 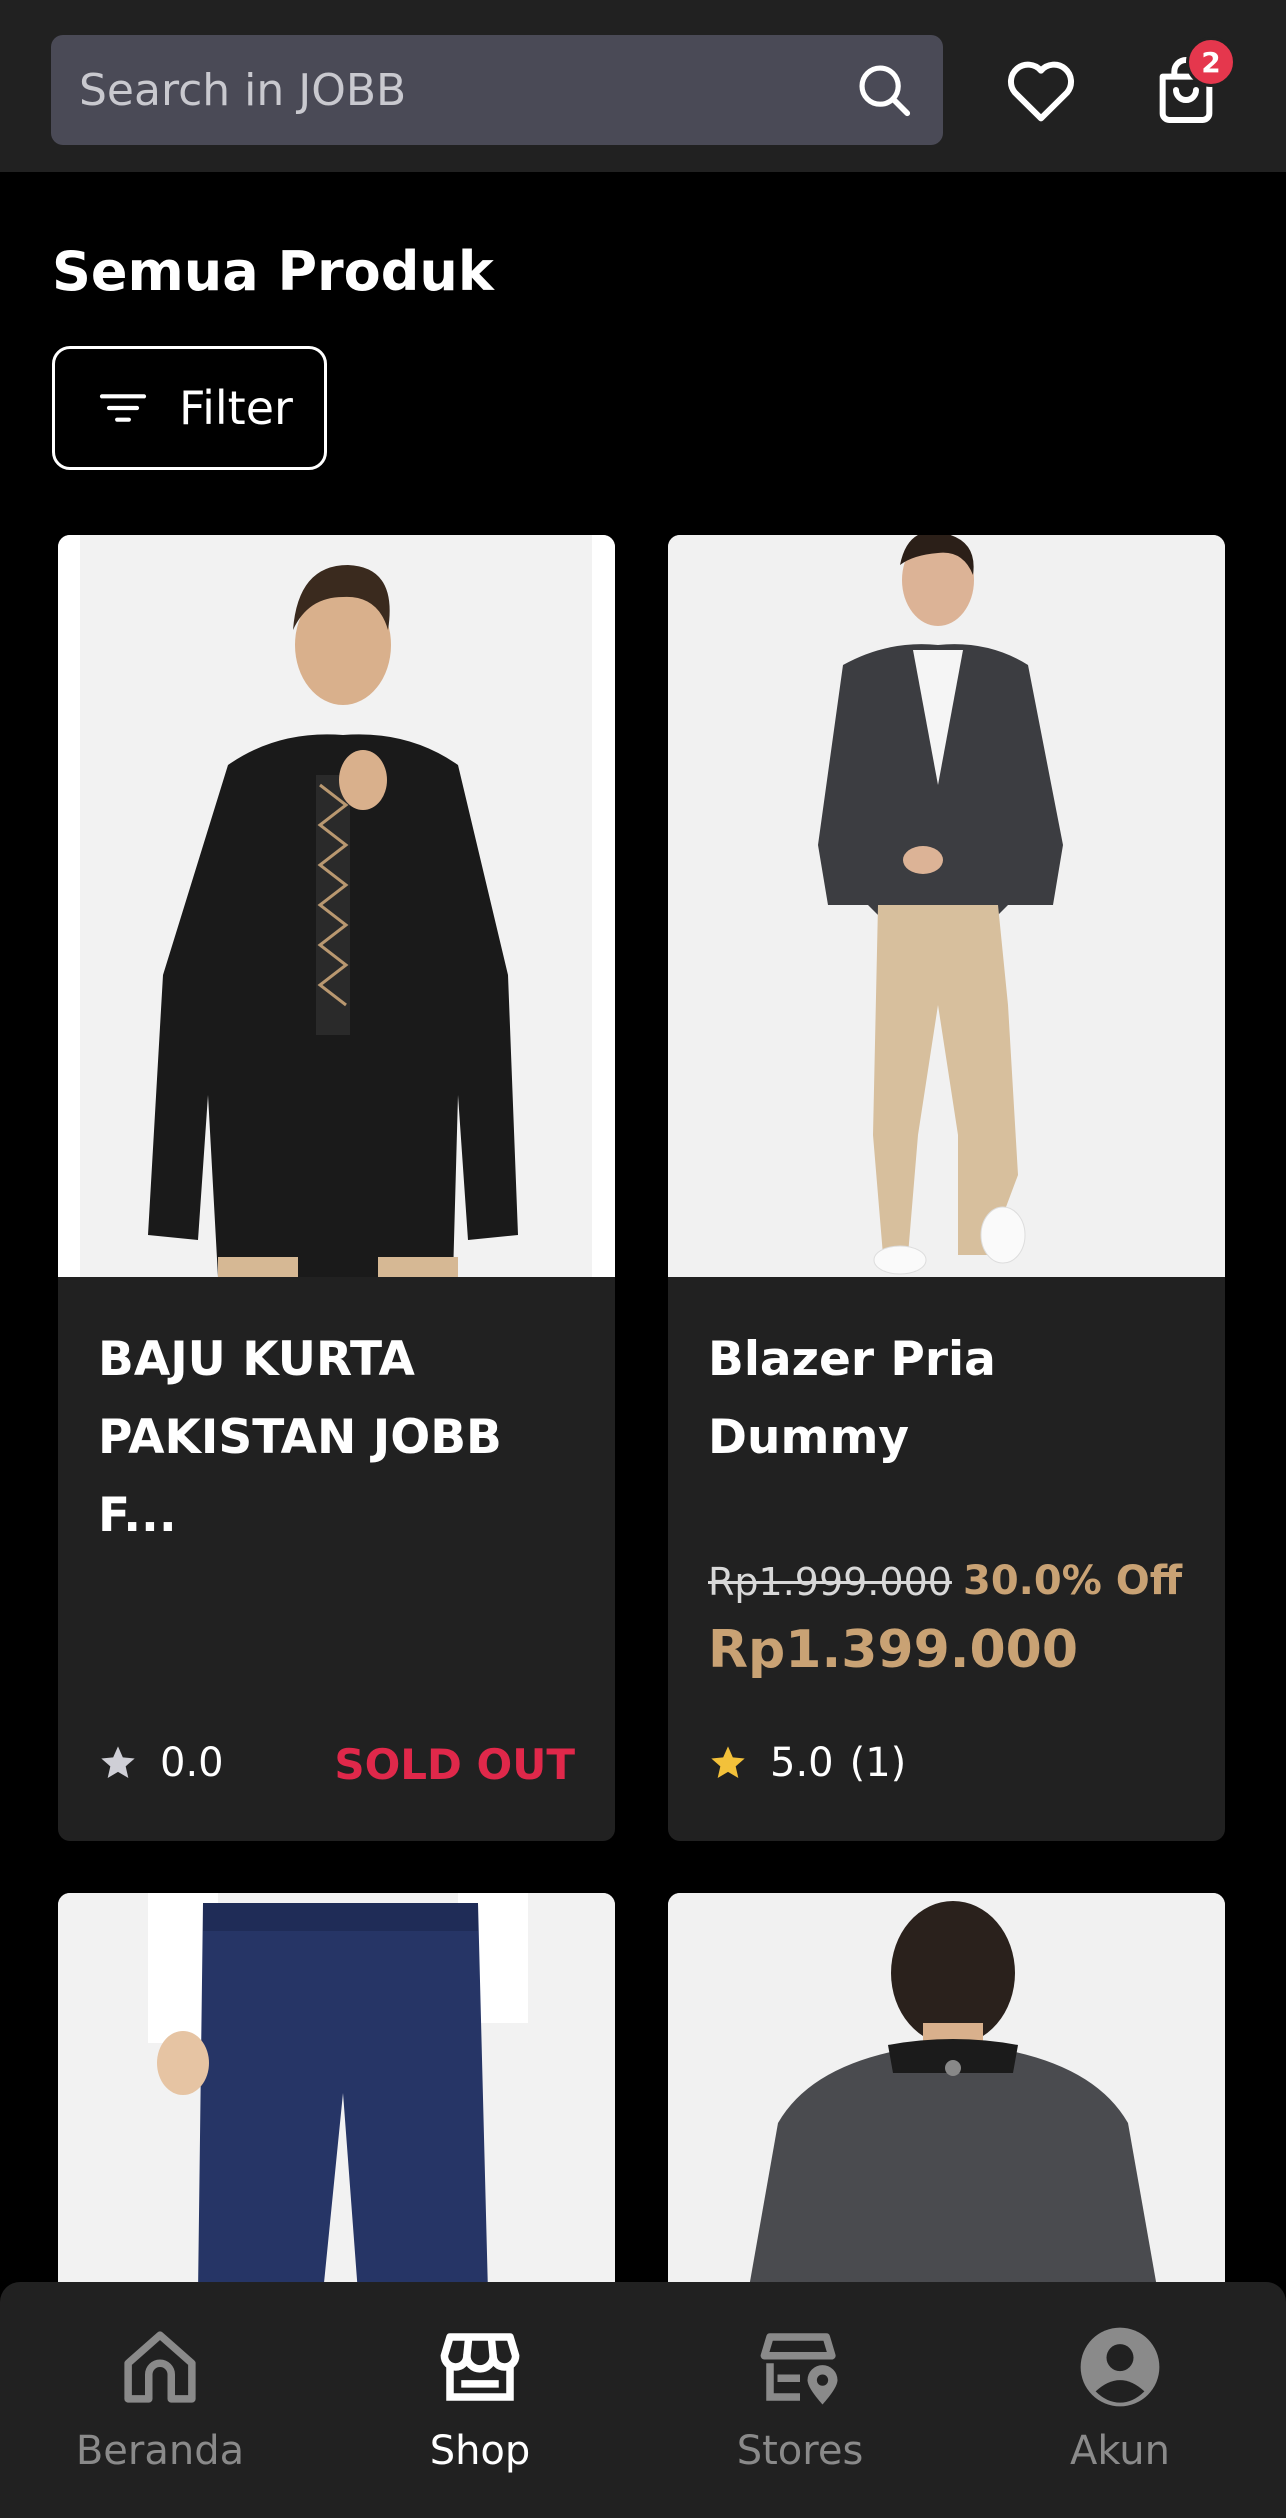 What do you see at coordinates (480, 2407) in the screenshot?
I see `nav-item-shop: Shop` at bounding box center [480, 2407].